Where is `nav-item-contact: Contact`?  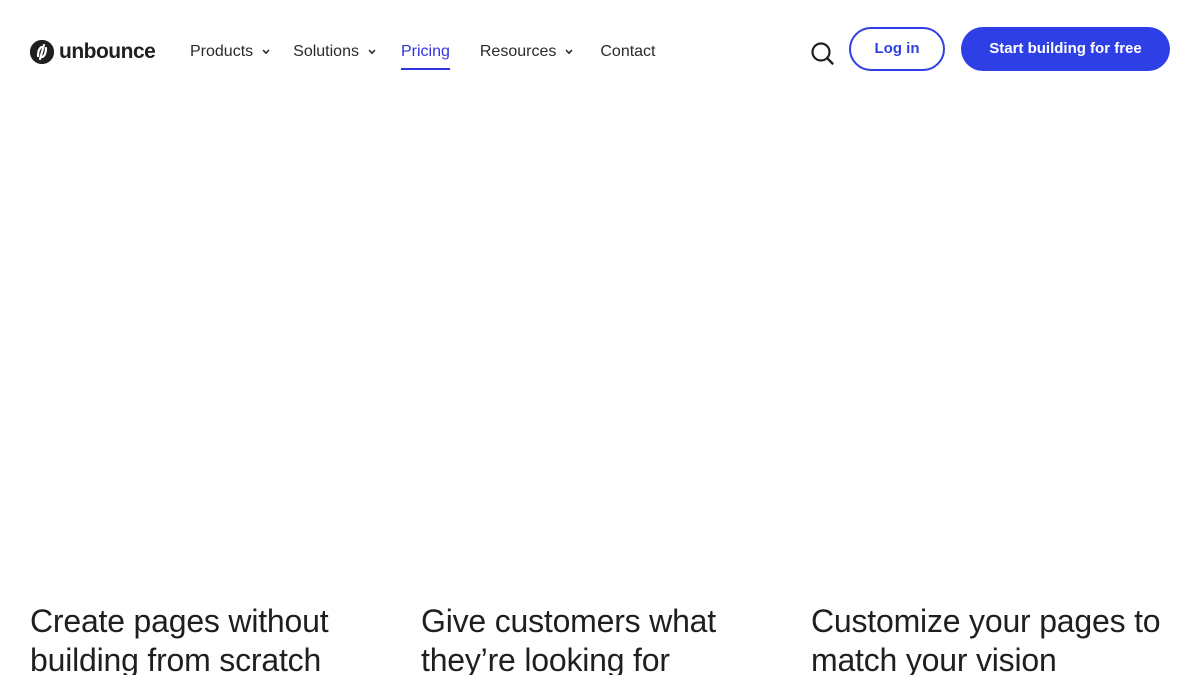 nav-item-contact: Contact is located at coordinates (627, 52).